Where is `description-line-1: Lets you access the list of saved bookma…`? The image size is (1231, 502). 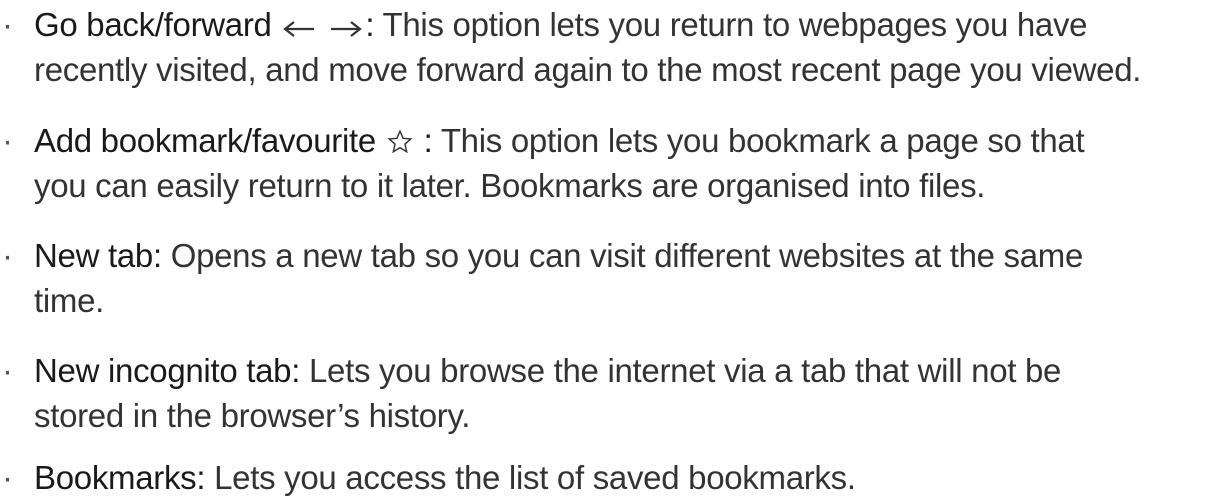 description-line-1: Lets you access the list of saved bookma… is located at coordinates (535, 477).